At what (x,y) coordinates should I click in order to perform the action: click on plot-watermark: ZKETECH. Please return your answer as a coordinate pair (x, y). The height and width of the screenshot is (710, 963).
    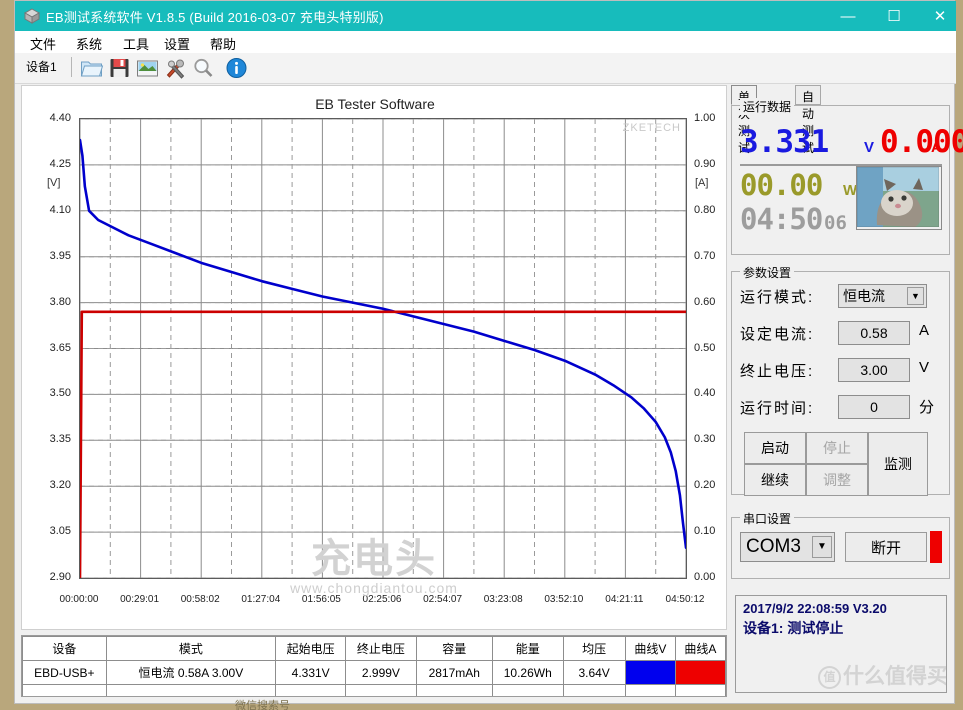
    Looking at the image, I should click on (651, 128).